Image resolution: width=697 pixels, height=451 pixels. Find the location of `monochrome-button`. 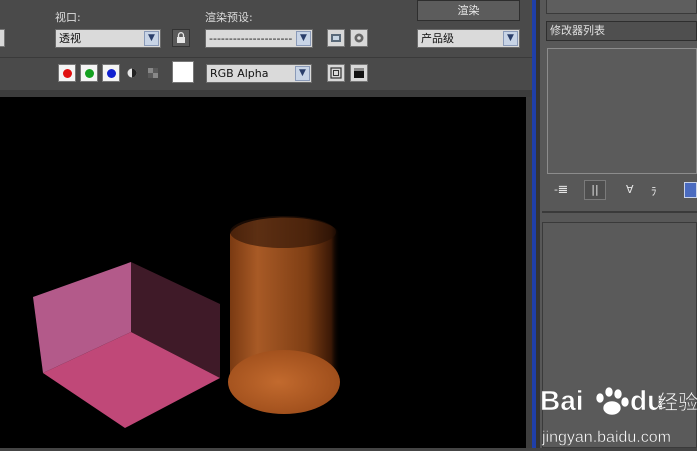

monochrome-button is located at coordinates (153, 73).